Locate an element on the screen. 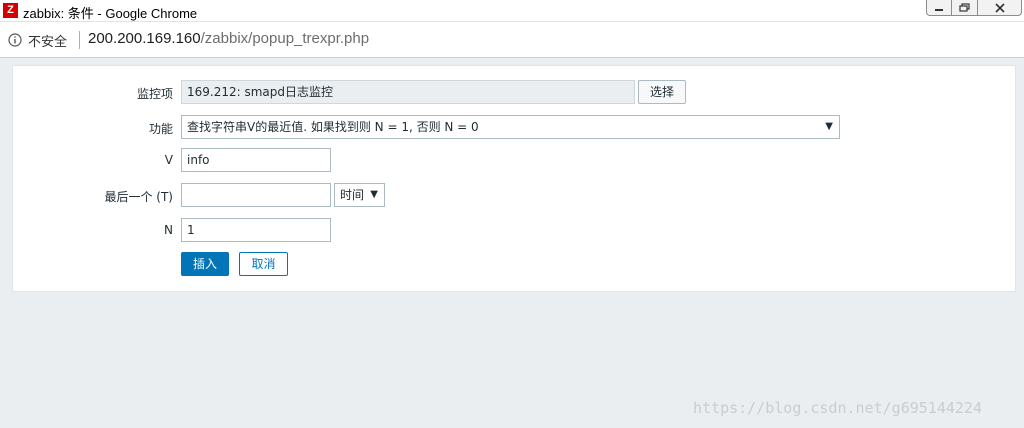 The width and height of the screenshot is (1024, 428). url-text: 200.200.169.160/zabbix/popup_trexpr.php is located at coordinates (228, 38).